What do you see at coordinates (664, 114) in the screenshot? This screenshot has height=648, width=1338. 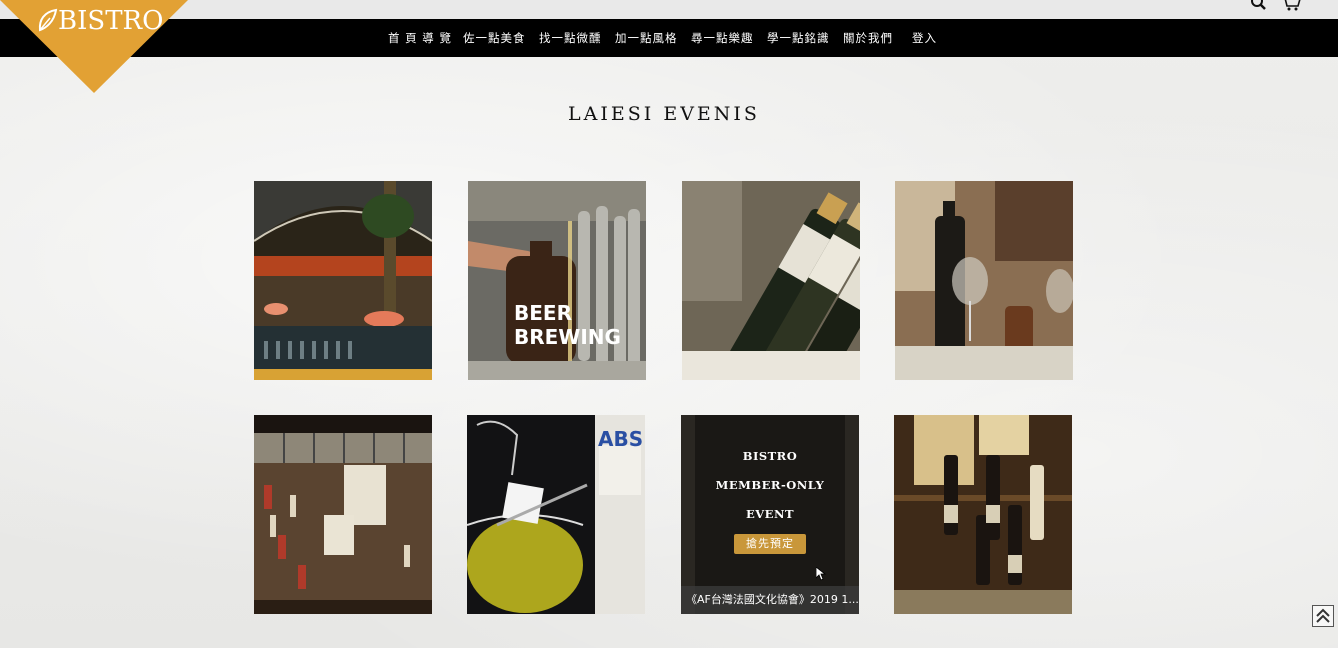 I see `section-title: LAIESI EVENIS` at bounding box center [664, 114].